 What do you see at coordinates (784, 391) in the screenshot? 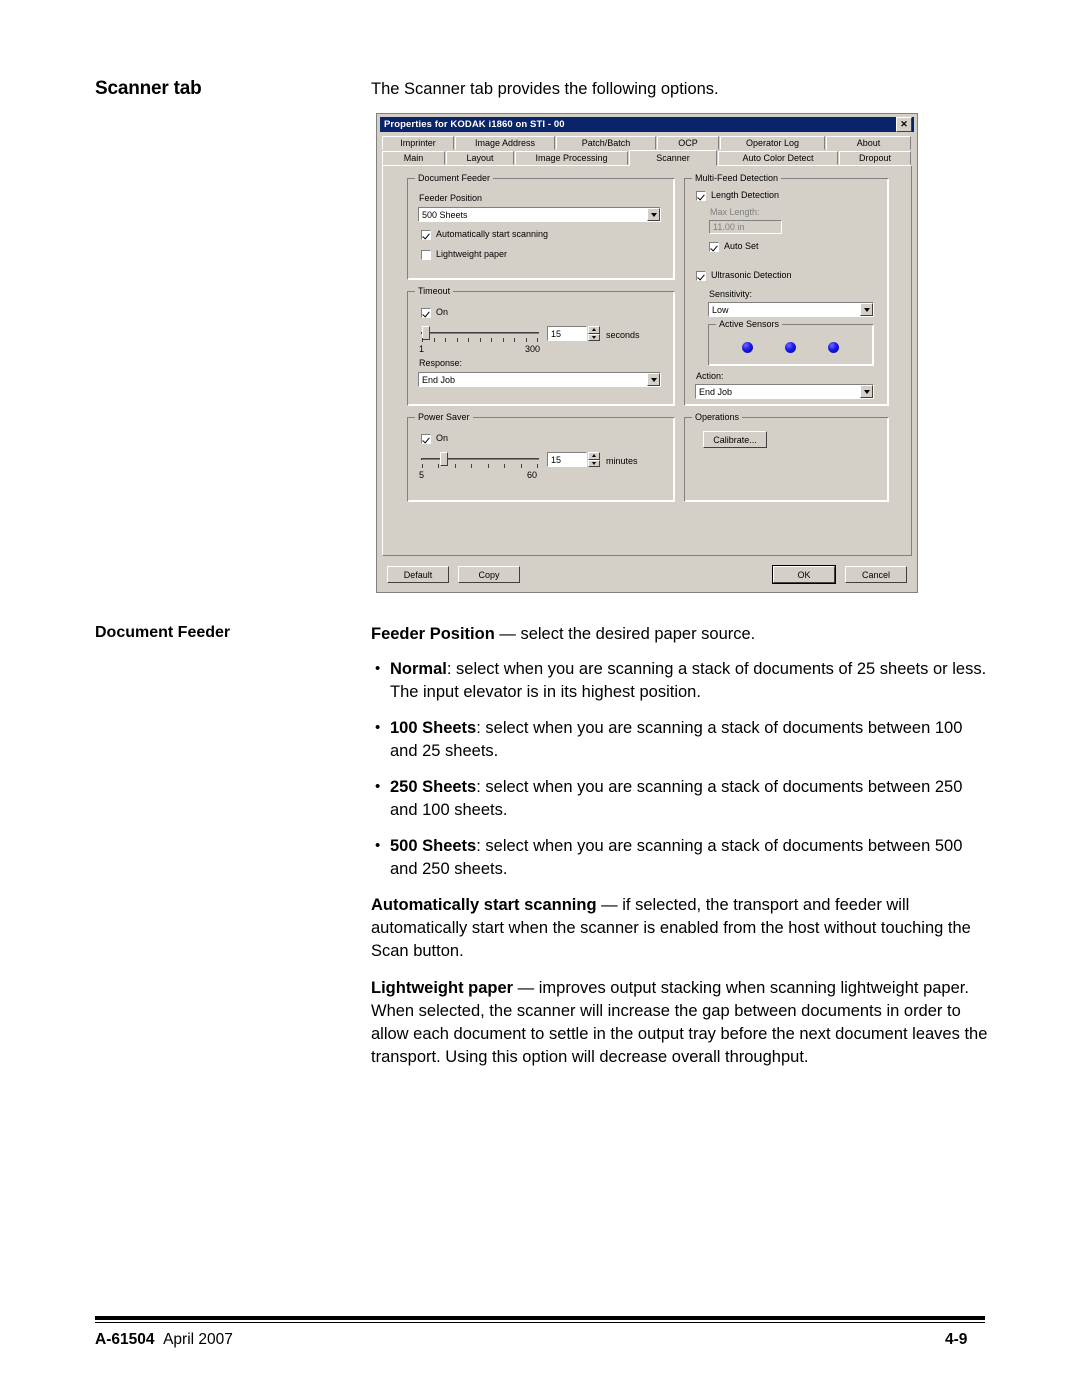
I see `action-select: End Job` at bounding box center [784, 391].